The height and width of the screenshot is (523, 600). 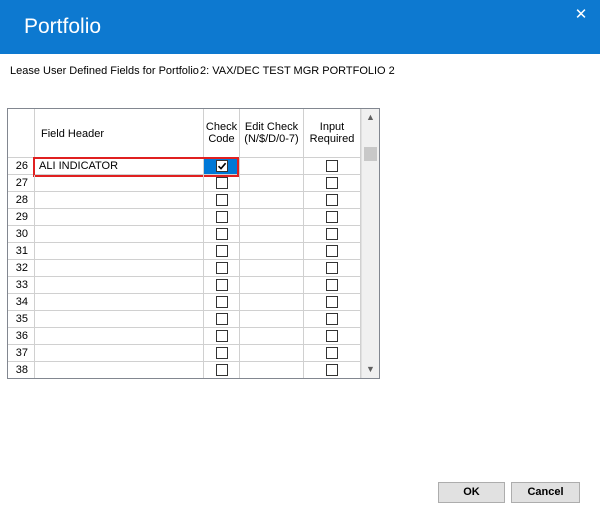 I want to click on table-row: 33, so click(x=184, y=285).